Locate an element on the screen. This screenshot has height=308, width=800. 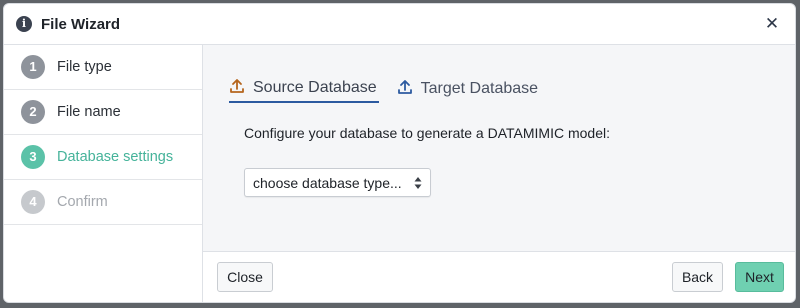
step-file-name: 2 File name is located at coordinates (103, 112).